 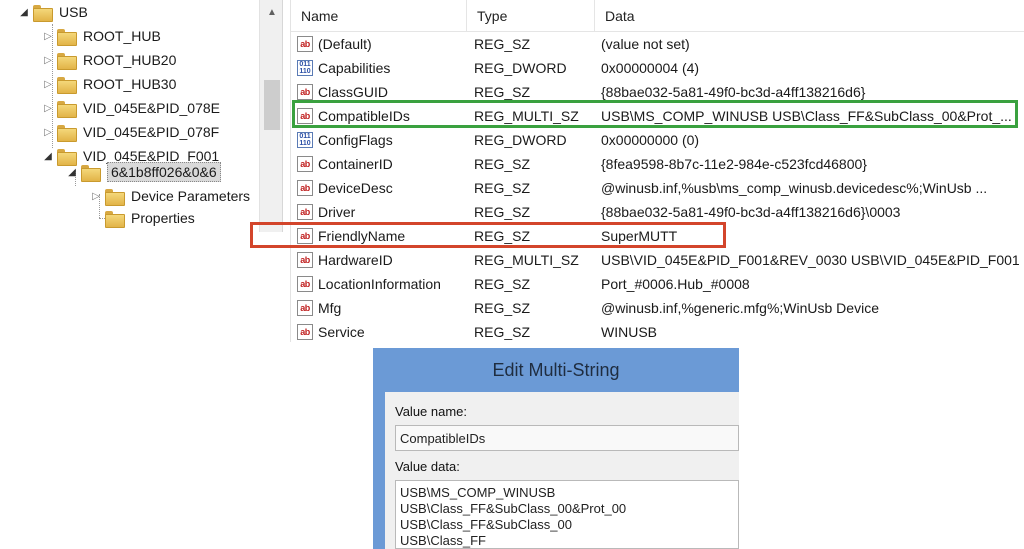 What do you see at coordinates (526, 260) in the screenshot?
I see `value-type-cell: REG_MULTI_SZ` at bounding box center [526, 260].